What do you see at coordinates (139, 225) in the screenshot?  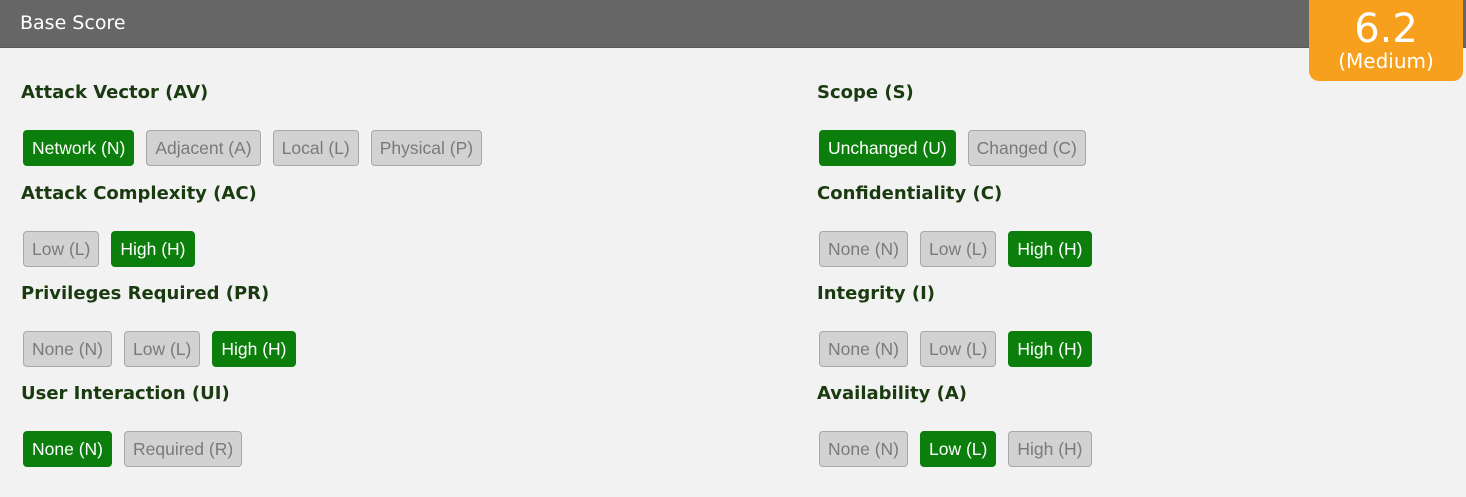 I see `metric-attack-complexity: Attack Complexity (AC) Low (L) High (H)` at bounding box center [139, 225].